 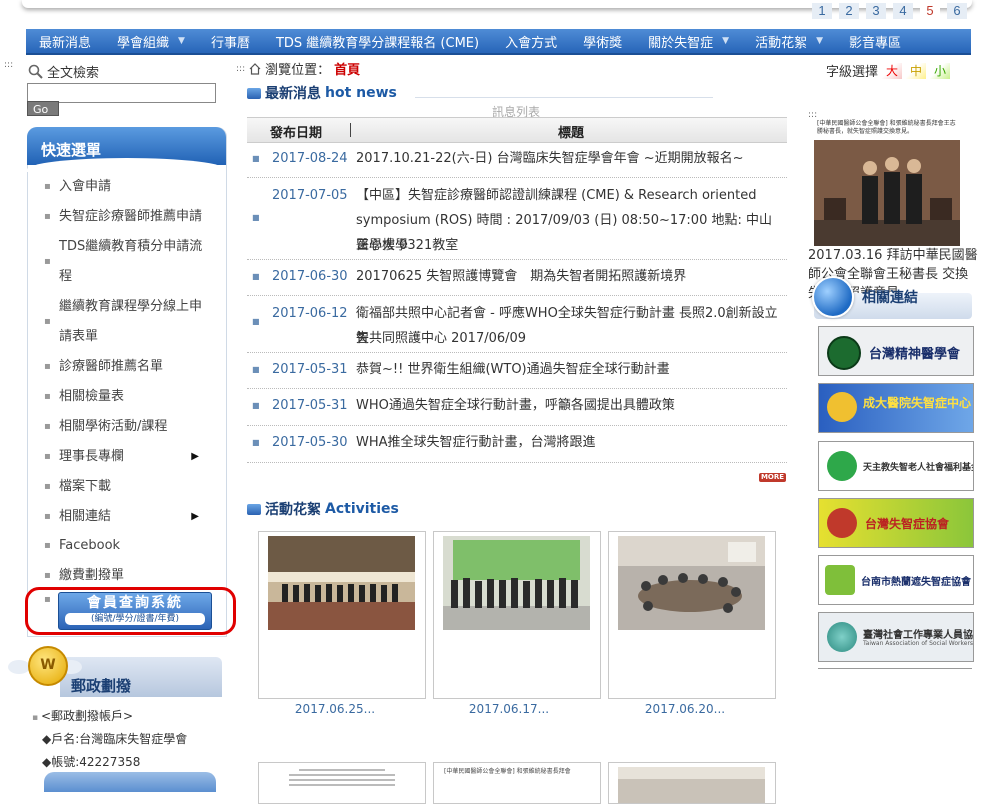 I want to click on news-title-en: hot news, so click(x=361, y=93).